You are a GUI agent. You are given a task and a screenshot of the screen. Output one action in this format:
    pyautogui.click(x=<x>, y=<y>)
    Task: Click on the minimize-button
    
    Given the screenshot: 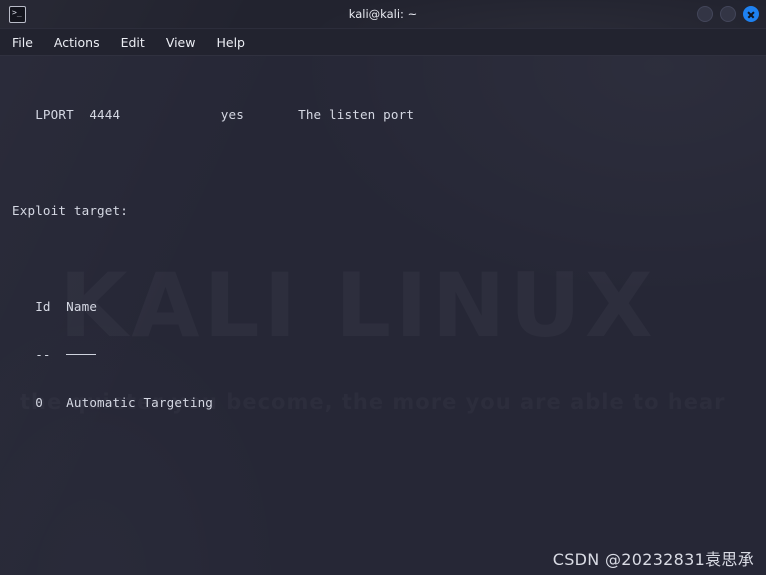 What is the action you would take?
    pyautogui.click(x=705, y=14)
    